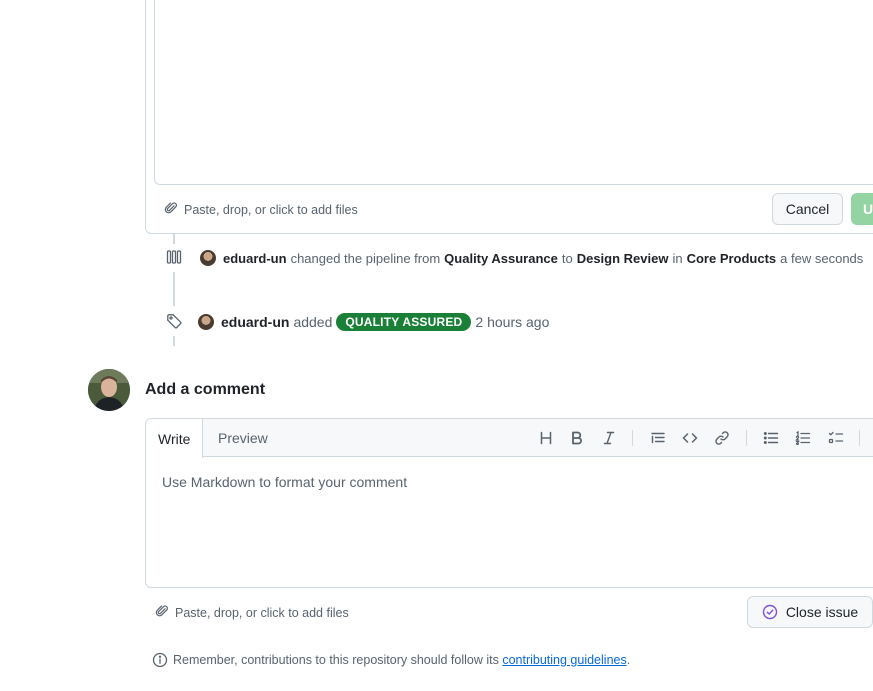  I want to click on heading-icon, so click(546, 438).